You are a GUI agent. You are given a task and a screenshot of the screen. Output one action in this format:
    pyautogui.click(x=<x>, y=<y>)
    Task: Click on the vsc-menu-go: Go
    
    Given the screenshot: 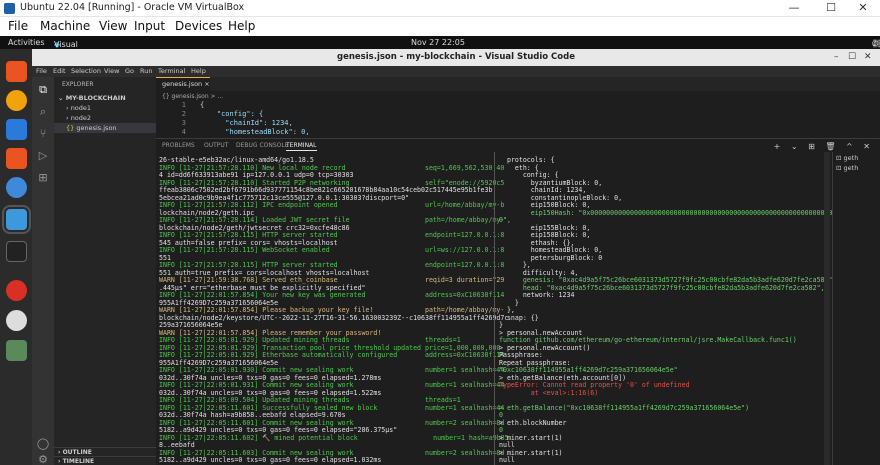 What is the action you would take?
    pyautogui.click(x=129, y=71)
    